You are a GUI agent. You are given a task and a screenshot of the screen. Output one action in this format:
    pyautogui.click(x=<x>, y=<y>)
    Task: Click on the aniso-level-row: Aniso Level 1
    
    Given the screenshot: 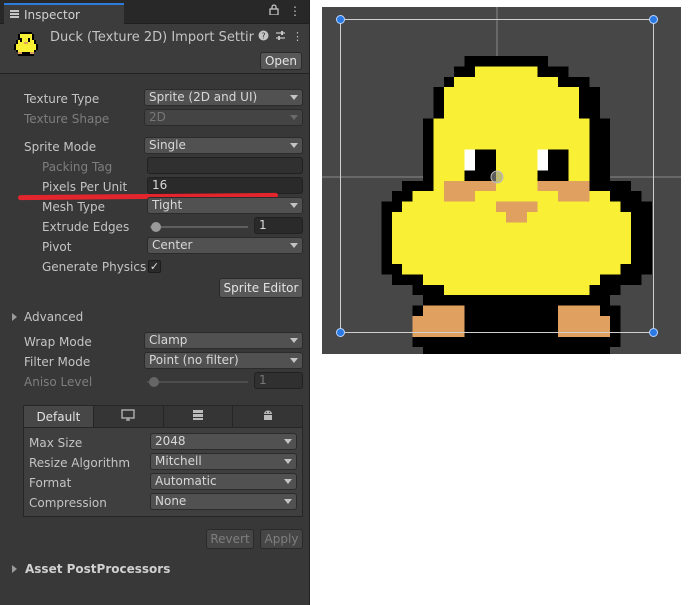 What is the action you would take?
    pyautogui.click(x=154, y=382)
    